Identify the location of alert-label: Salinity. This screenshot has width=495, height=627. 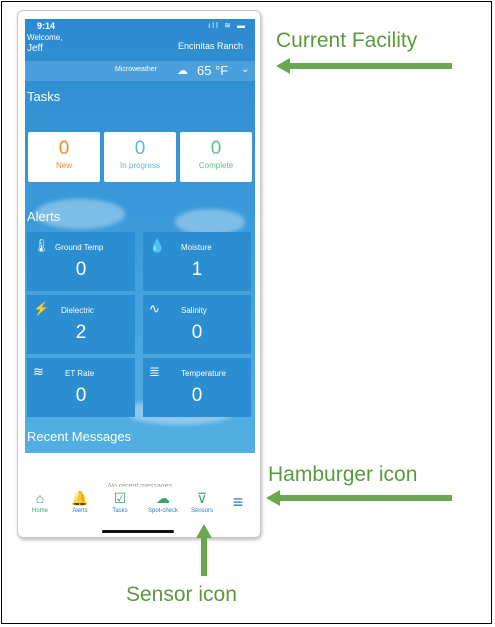
(194, 310).